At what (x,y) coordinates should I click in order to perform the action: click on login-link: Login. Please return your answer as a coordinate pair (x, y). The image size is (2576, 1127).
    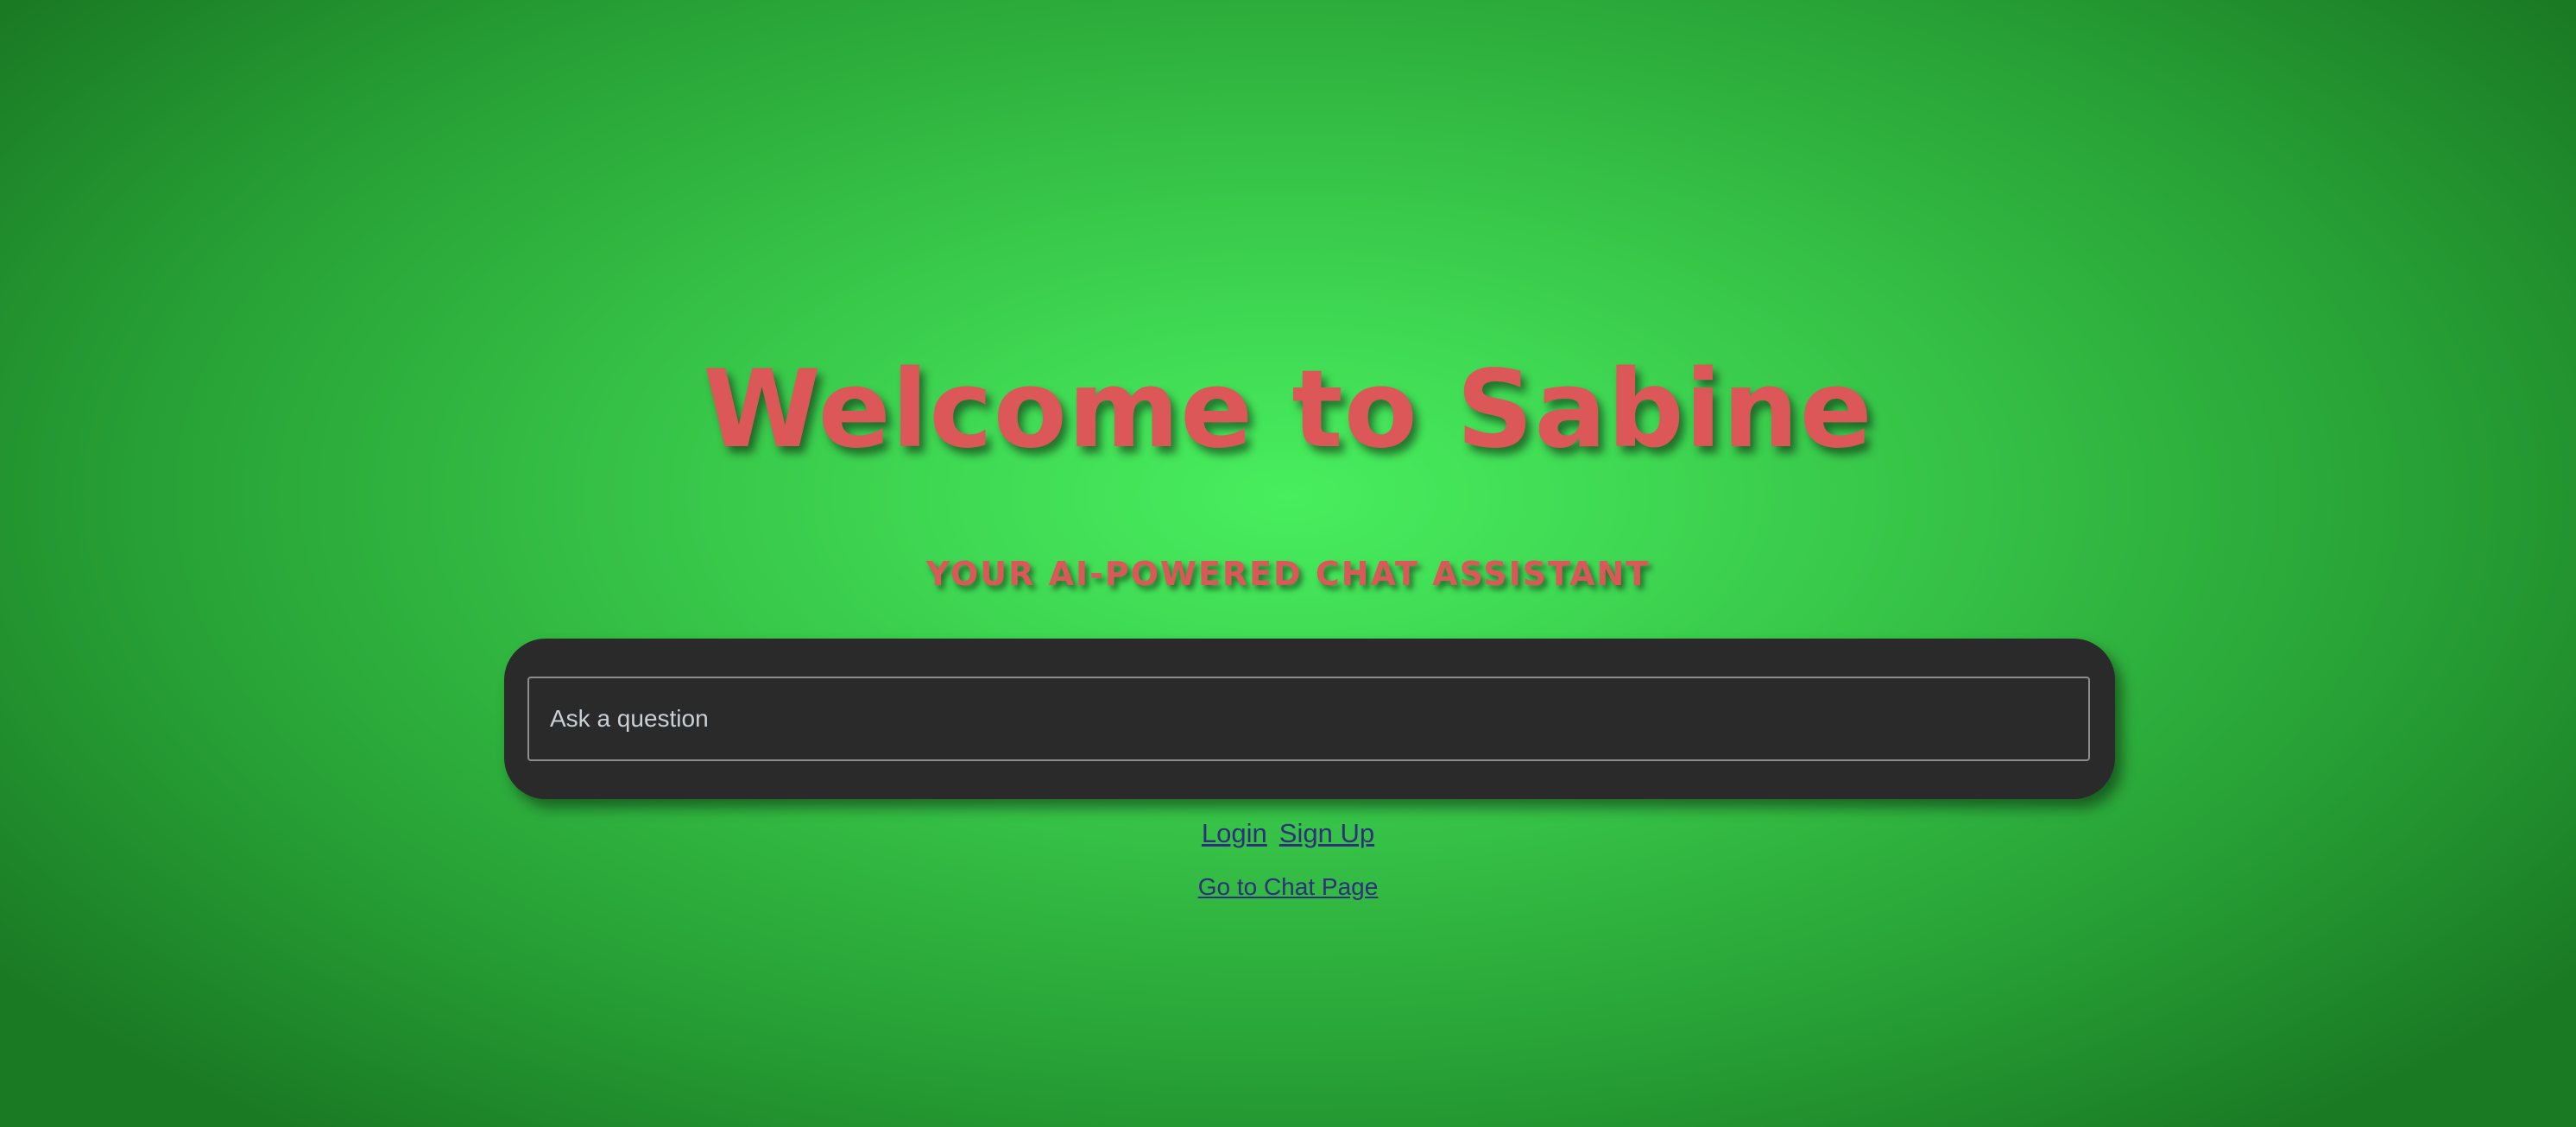
    Looking at the image, I should click on (1234, 833).